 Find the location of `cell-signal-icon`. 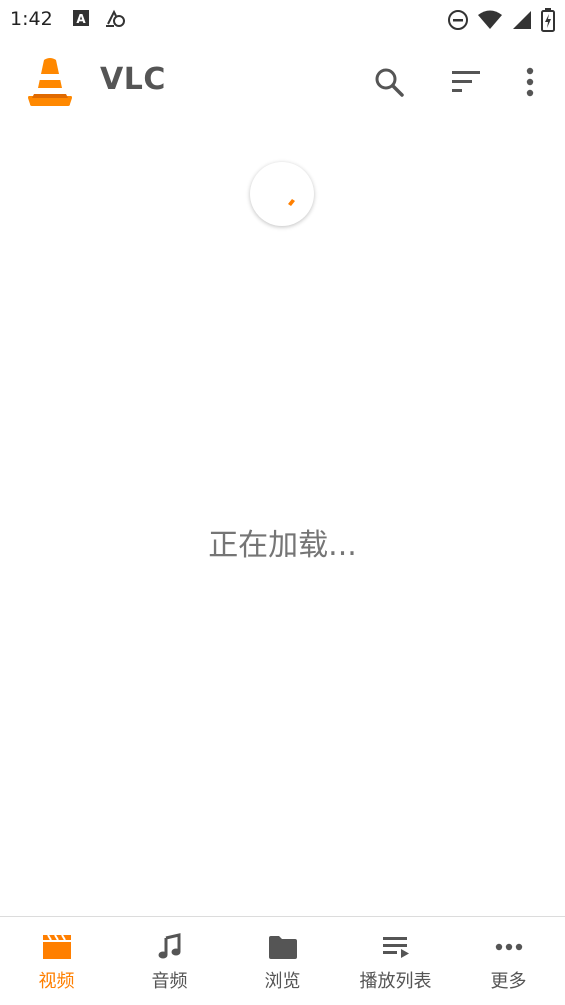

cell-signal-icon is located at coordinates (522, 20).